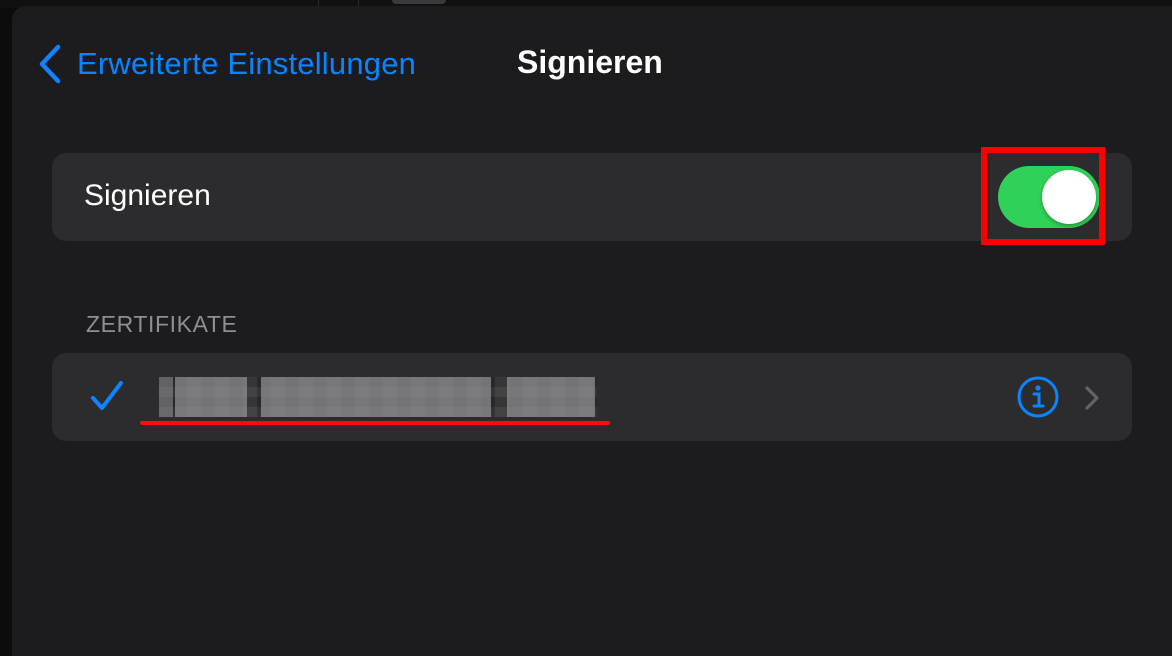  I want to click on page-title: Signieren, so click(590, 62).